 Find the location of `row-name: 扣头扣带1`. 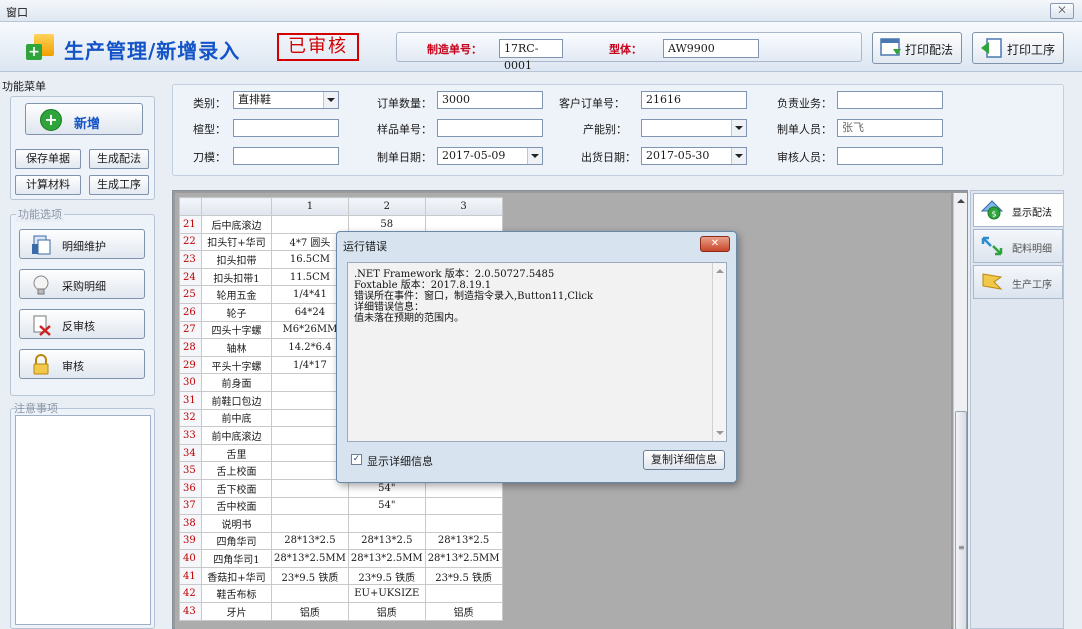

row-name: 扣头扣带1 is located at coordinates (236, 277).